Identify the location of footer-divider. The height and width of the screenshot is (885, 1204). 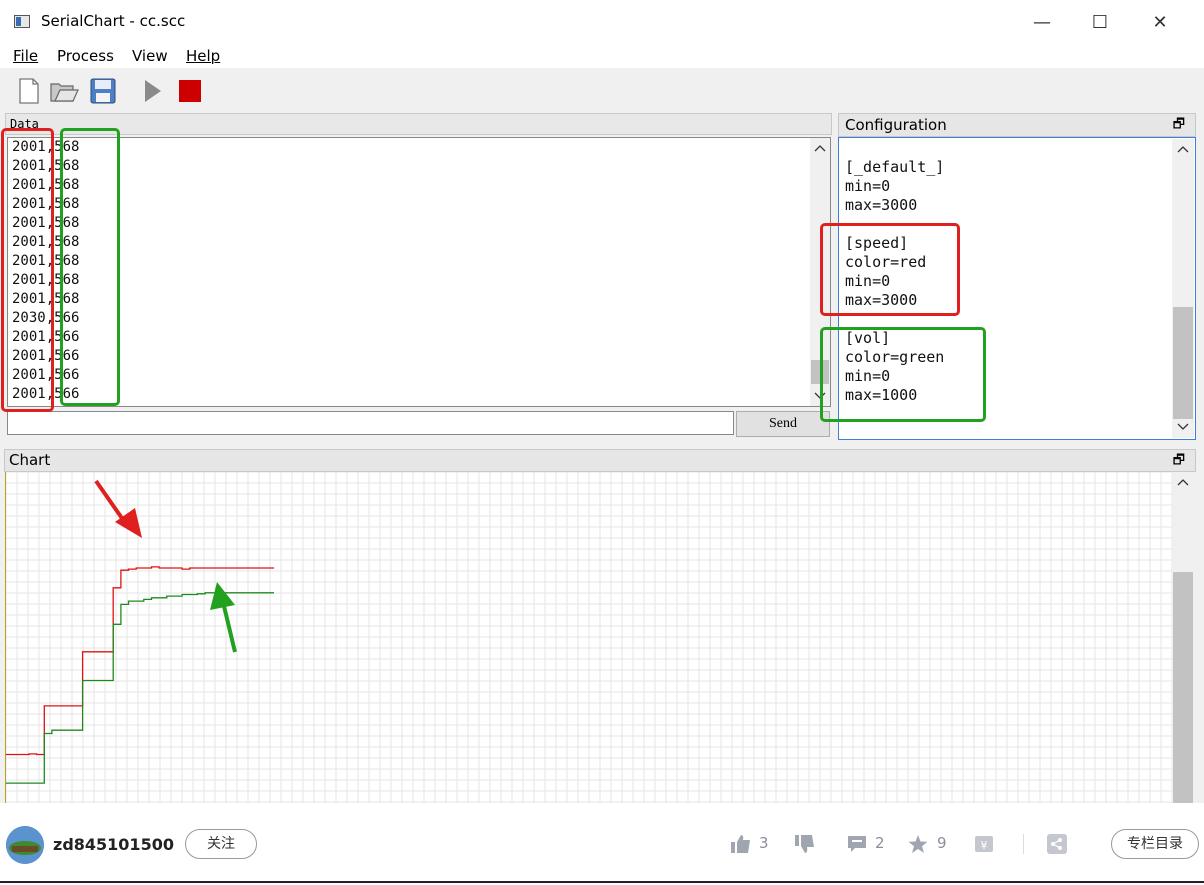
(1023, 844).